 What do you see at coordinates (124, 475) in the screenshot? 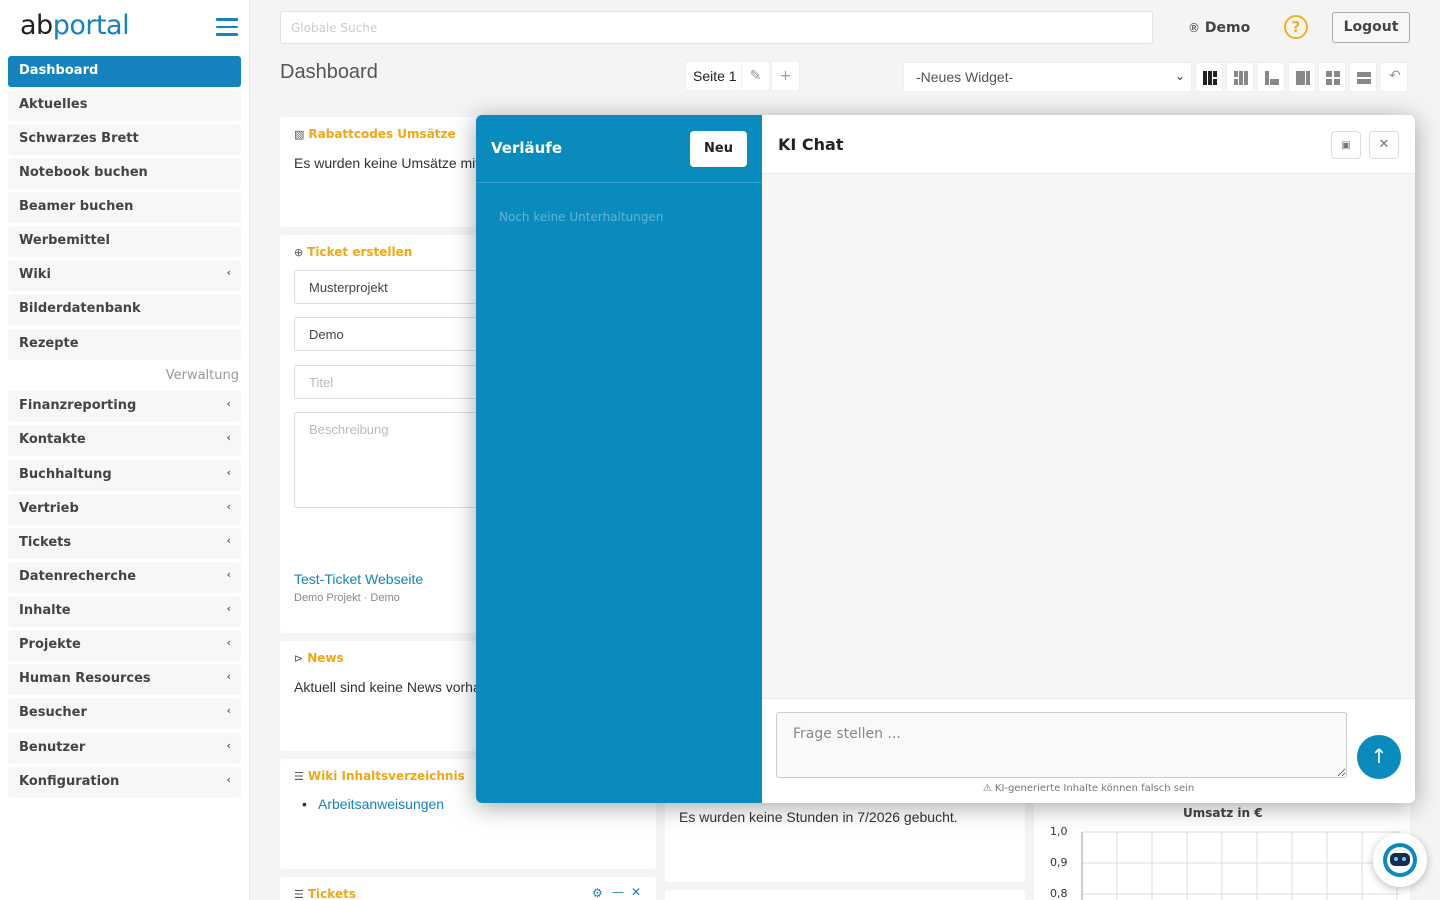
I see `sidebar-item-buchhaltung: Buchhaltung ‹` at bounding box center [124, 475].